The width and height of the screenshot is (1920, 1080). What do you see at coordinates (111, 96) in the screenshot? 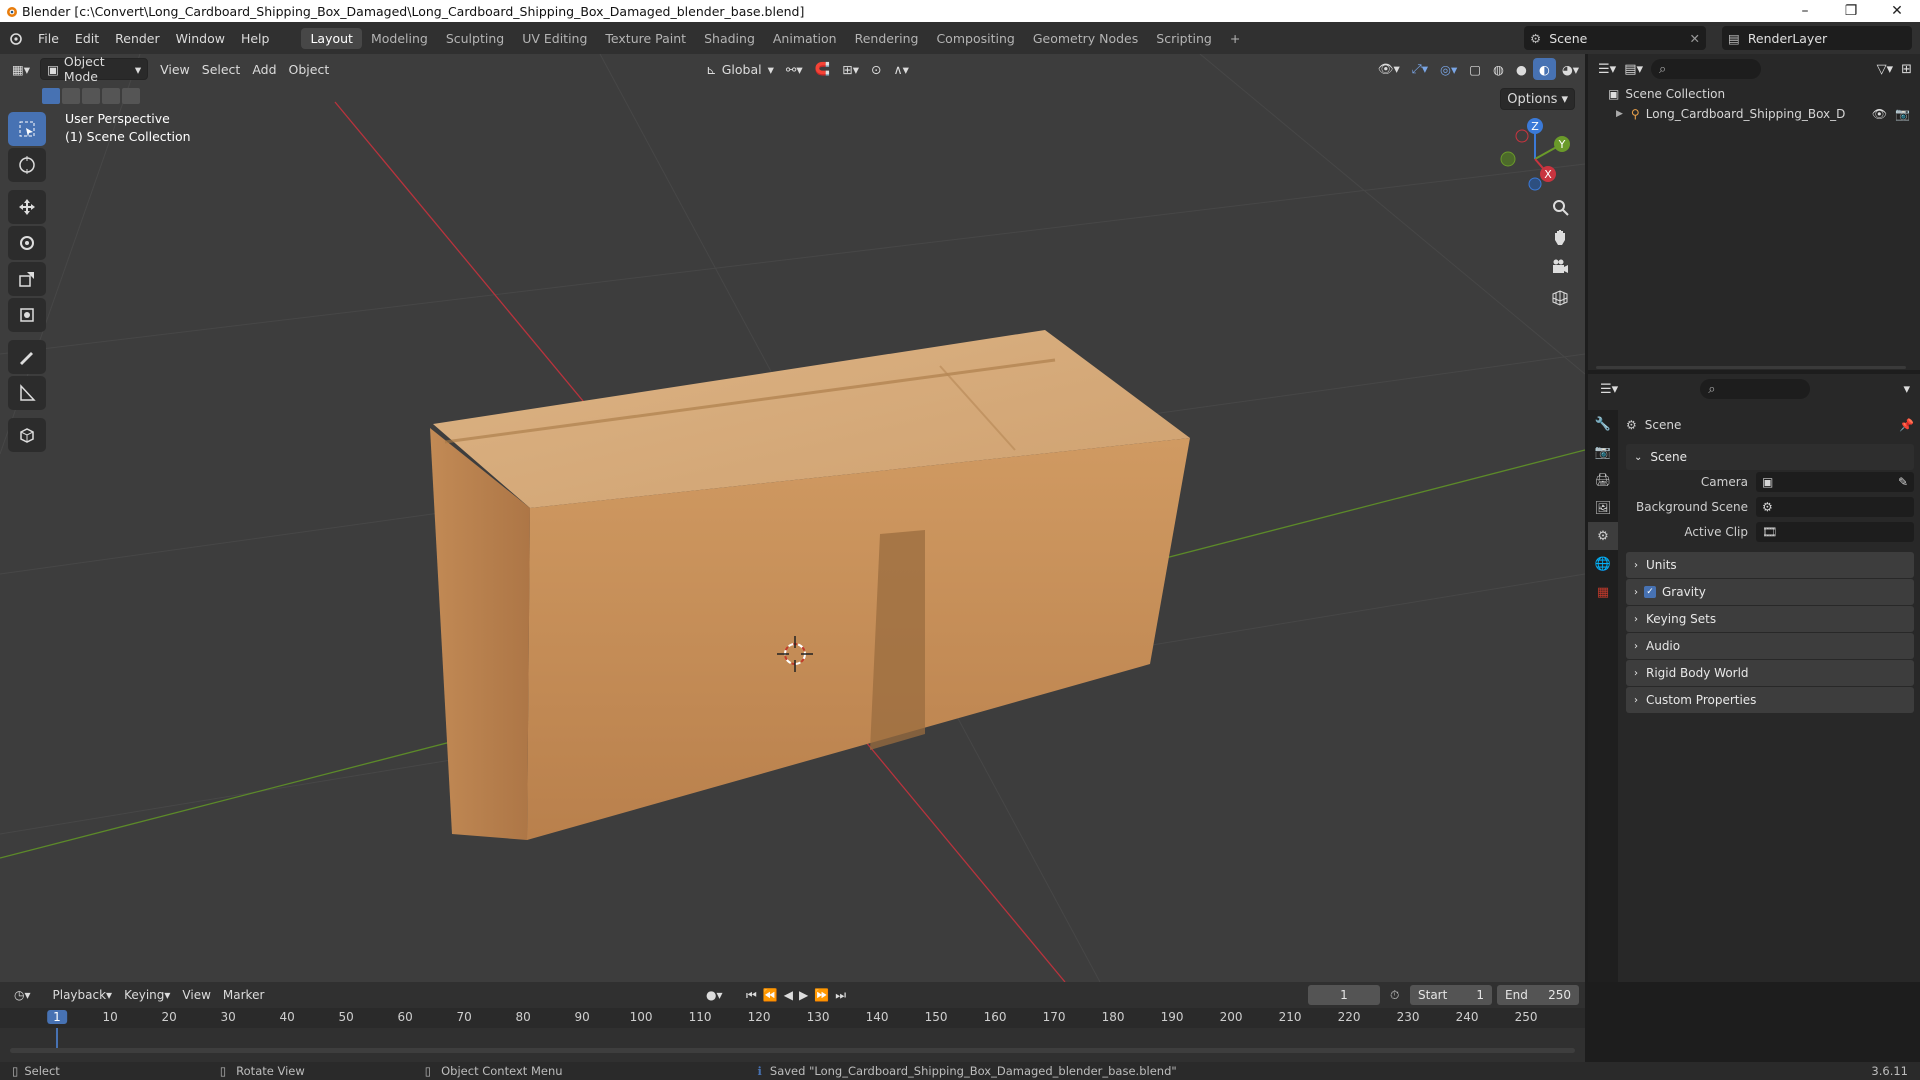
I see `select-invert-icon` at bounding box center [111, 96].